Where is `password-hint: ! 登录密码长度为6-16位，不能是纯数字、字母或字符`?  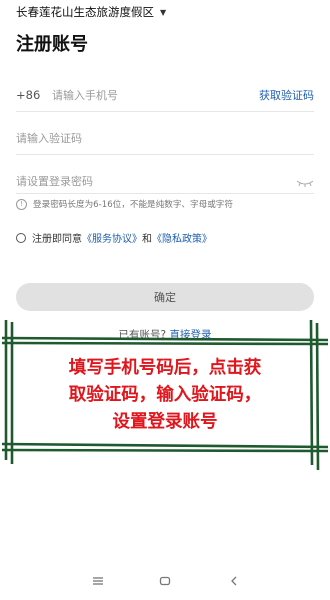 password-hint: ! 登录密码长度为6-16位，不能是纯数字、字母或字符 is located at coordinates (124, 204).